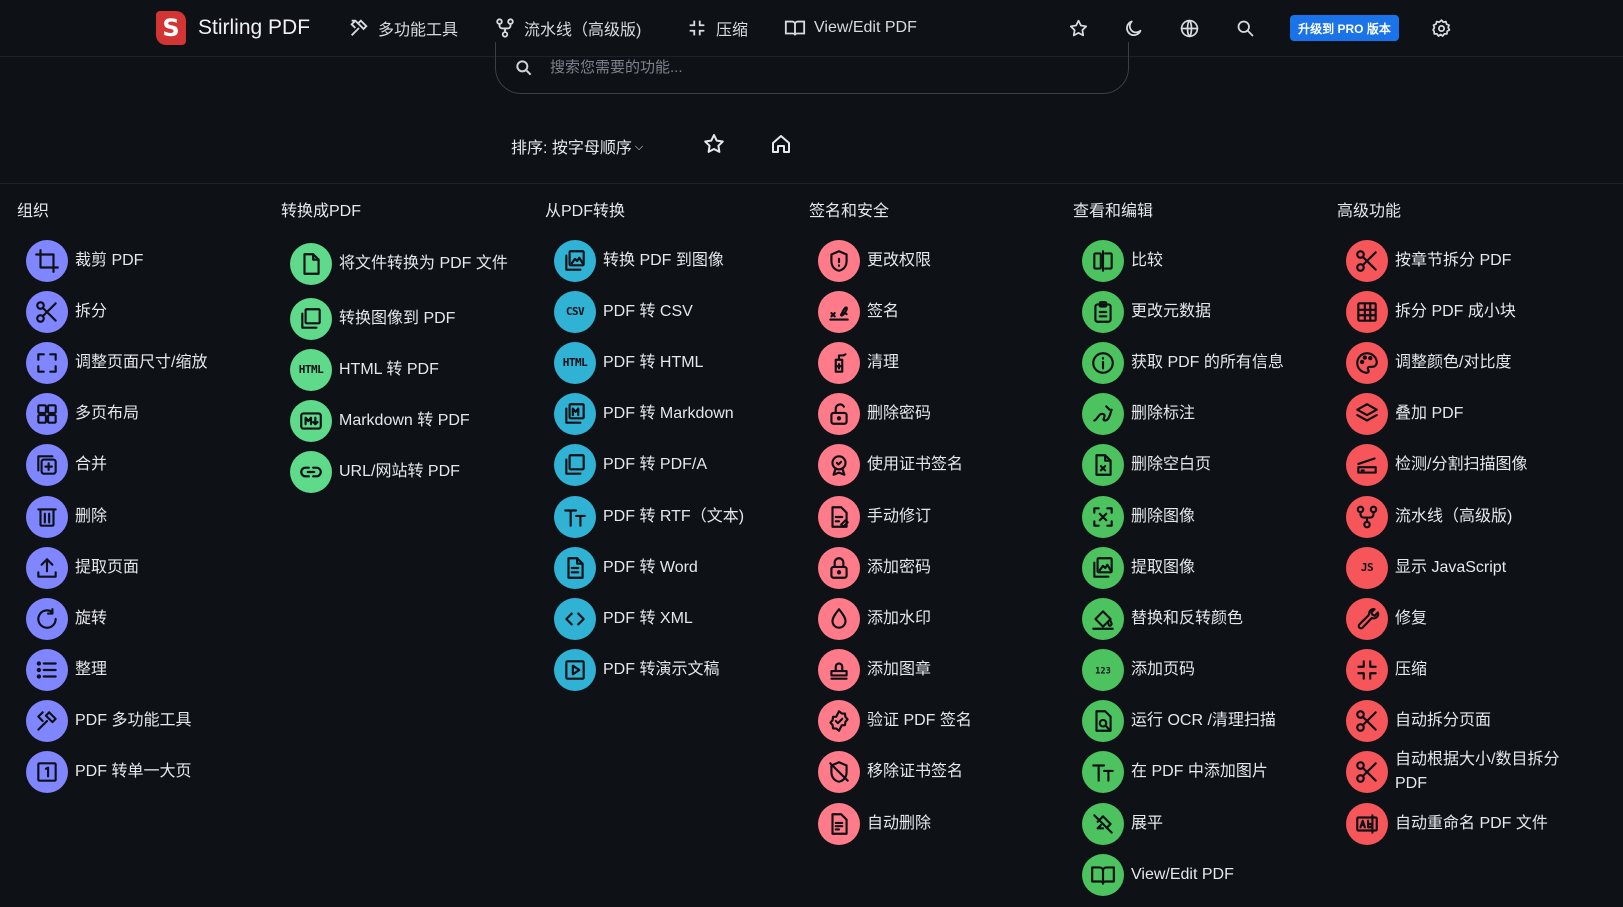 This screenshot has width=1623, height=907. Describe the element at coordinates (412, 472) in the screenshot. I see `tool-item: URL/网站转 PDF` at that location.